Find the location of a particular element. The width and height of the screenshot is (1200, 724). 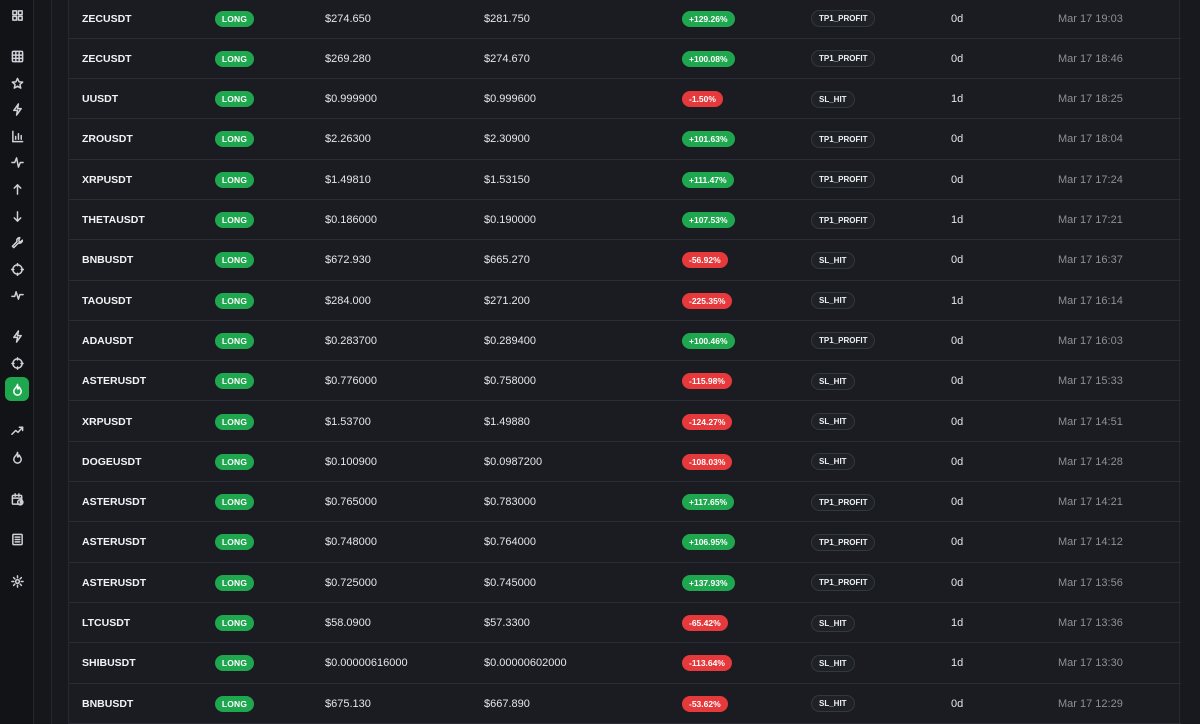

pnl-cell: -65.42% is located at coordinates (705, 623).